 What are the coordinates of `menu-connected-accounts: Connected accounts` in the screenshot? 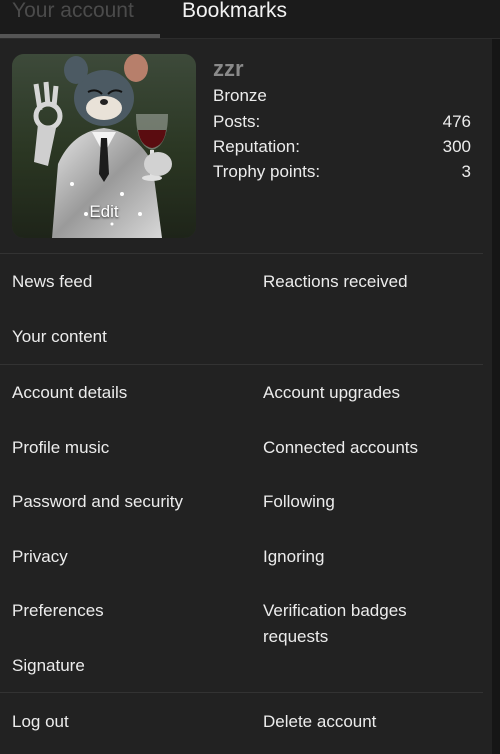 It's located at (373, 448).